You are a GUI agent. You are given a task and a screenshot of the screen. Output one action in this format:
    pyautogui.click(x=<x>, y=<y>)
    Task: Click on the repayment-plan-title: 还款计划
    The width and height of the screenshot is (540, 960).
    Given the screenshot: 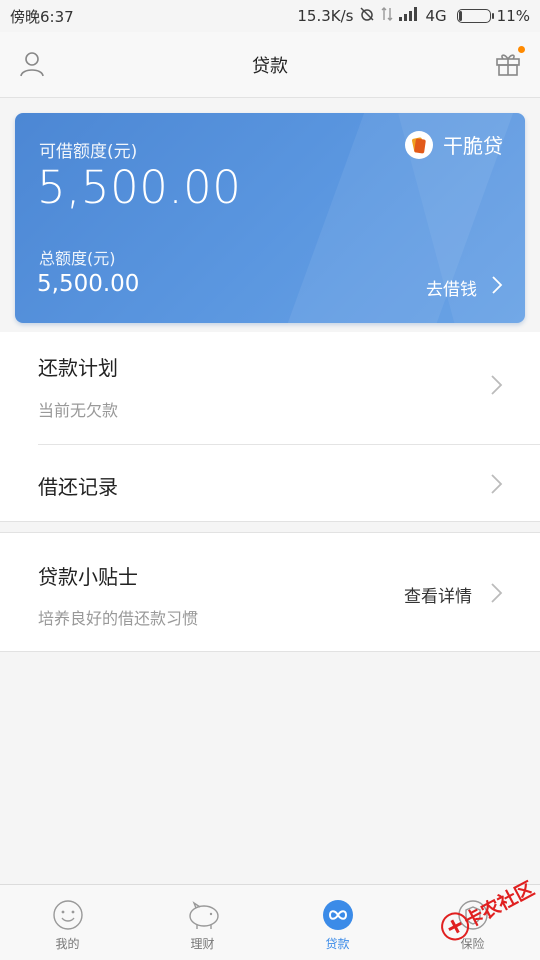 What is the action you would take?
    pyautogui.click(x=78, y=368)
    